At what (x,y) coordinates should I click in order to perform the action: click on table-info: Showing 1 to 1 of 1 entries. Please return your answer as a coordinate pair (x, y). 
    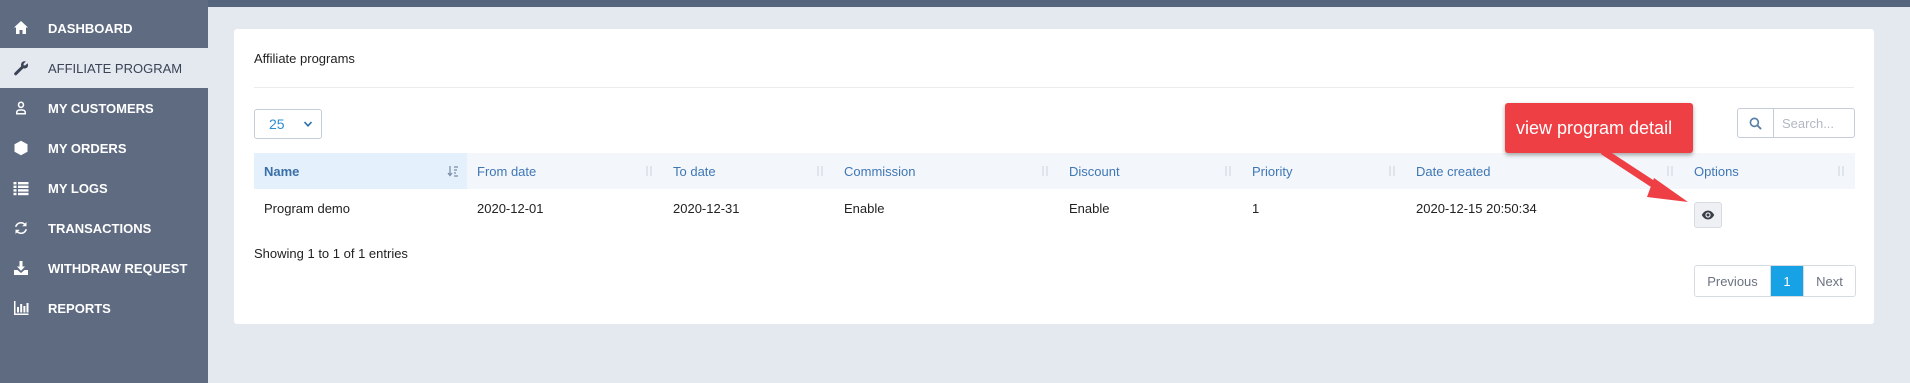
    Looking at the image, I should click on (331, 253).